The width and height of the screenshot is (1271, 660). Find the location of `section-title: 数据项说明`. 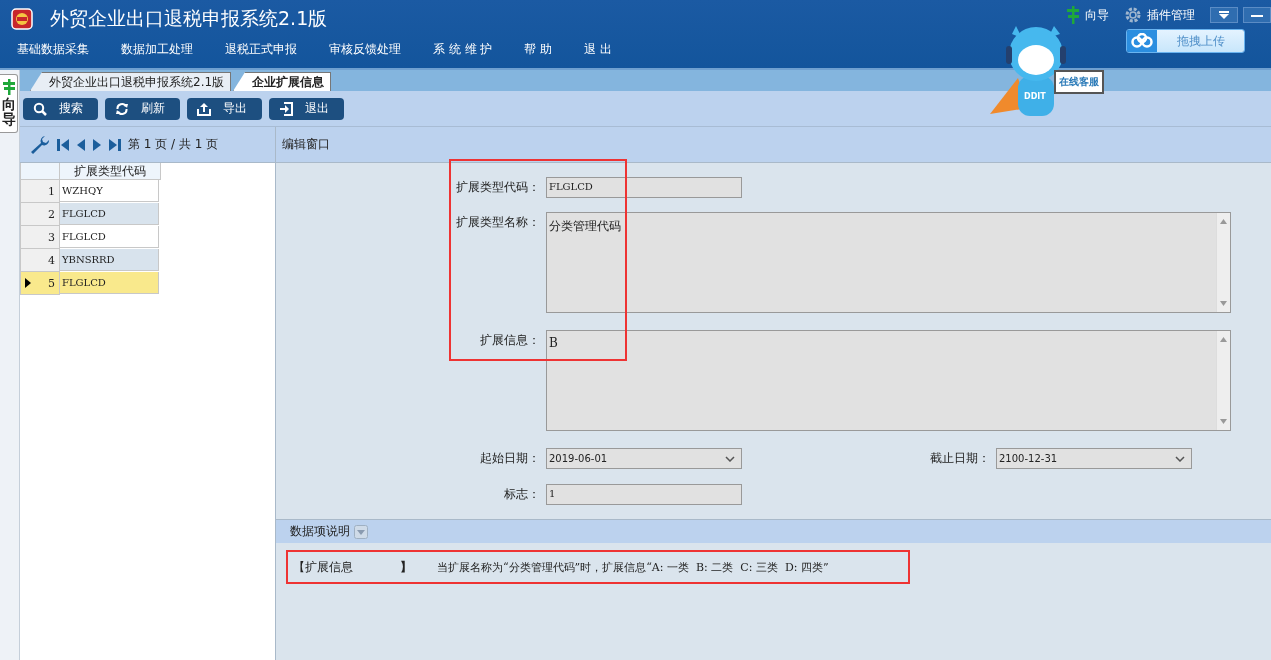

section-title: 数据项说明 is located at coordinates (320, 531).